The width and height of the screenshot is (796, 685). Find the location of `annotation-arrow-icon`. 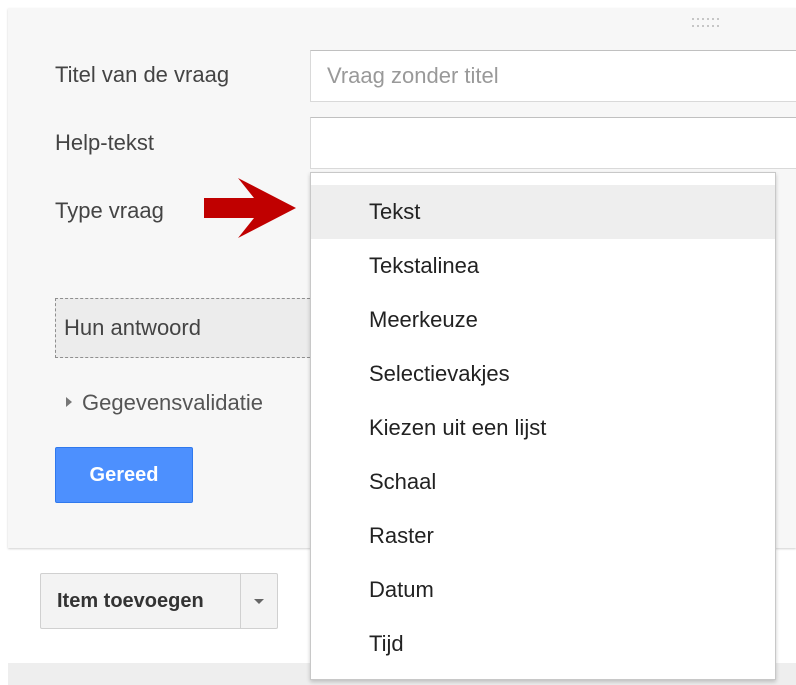

annotation-arrow-icon is located at coordinates (250, 208).